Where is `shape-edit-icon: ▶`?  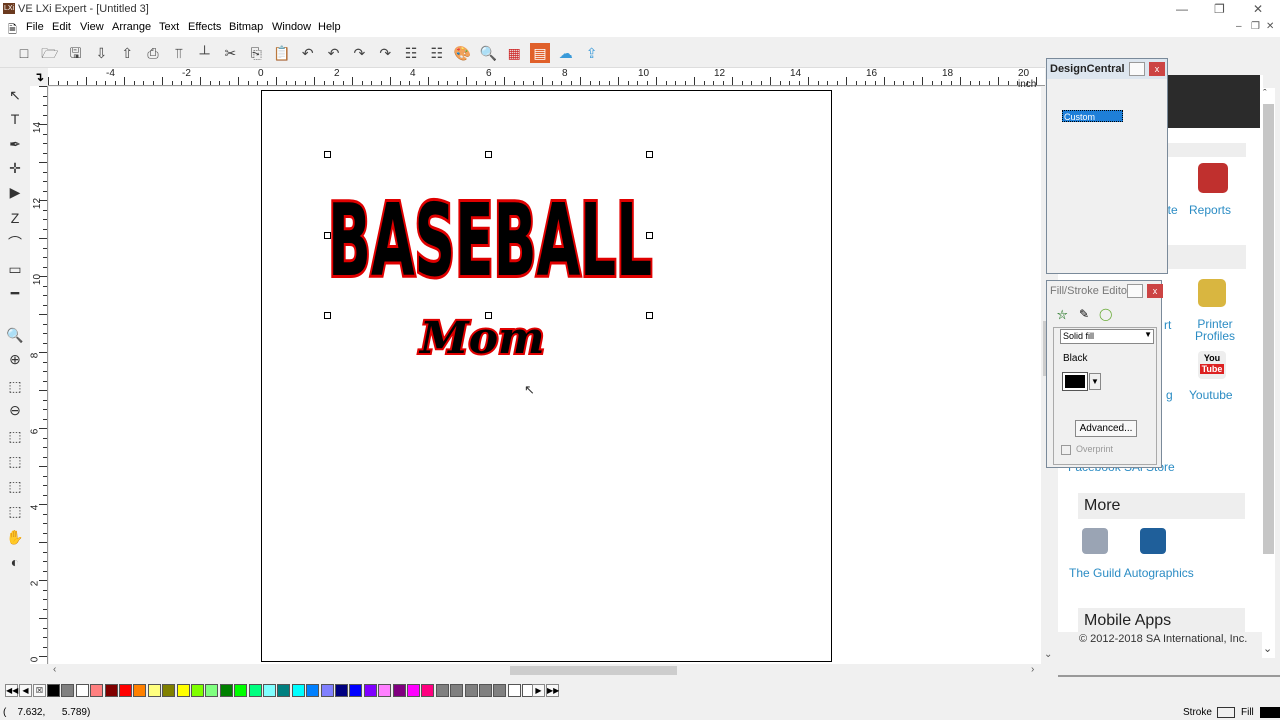
shape-edit-icon: ▶ is located at coordinates (15, 192).